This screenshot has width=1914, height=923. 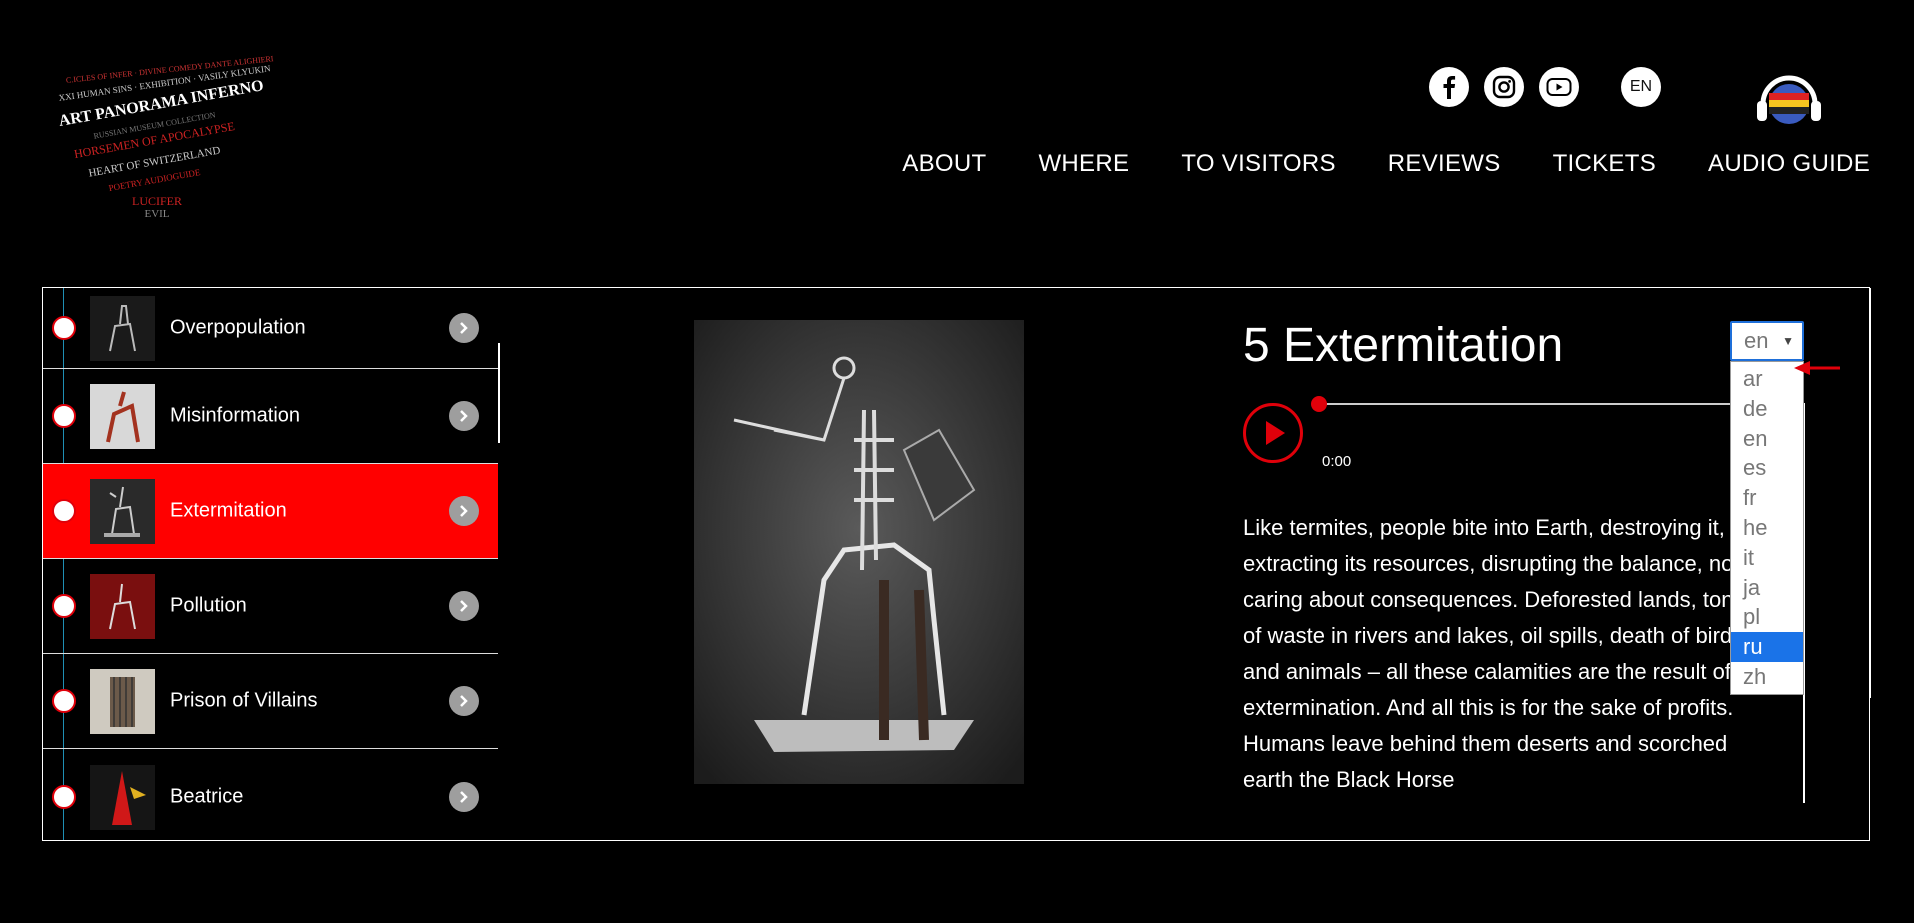 I want to click on artwork-image, so click(x=859, y=552).